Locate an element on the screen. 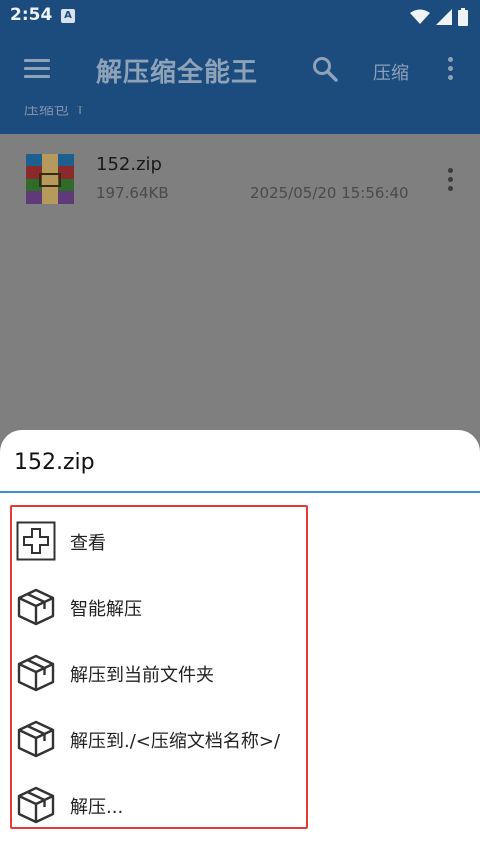  menu-item-extract-here: 解压到当前文件夹 is located at coordinates (161, 673).